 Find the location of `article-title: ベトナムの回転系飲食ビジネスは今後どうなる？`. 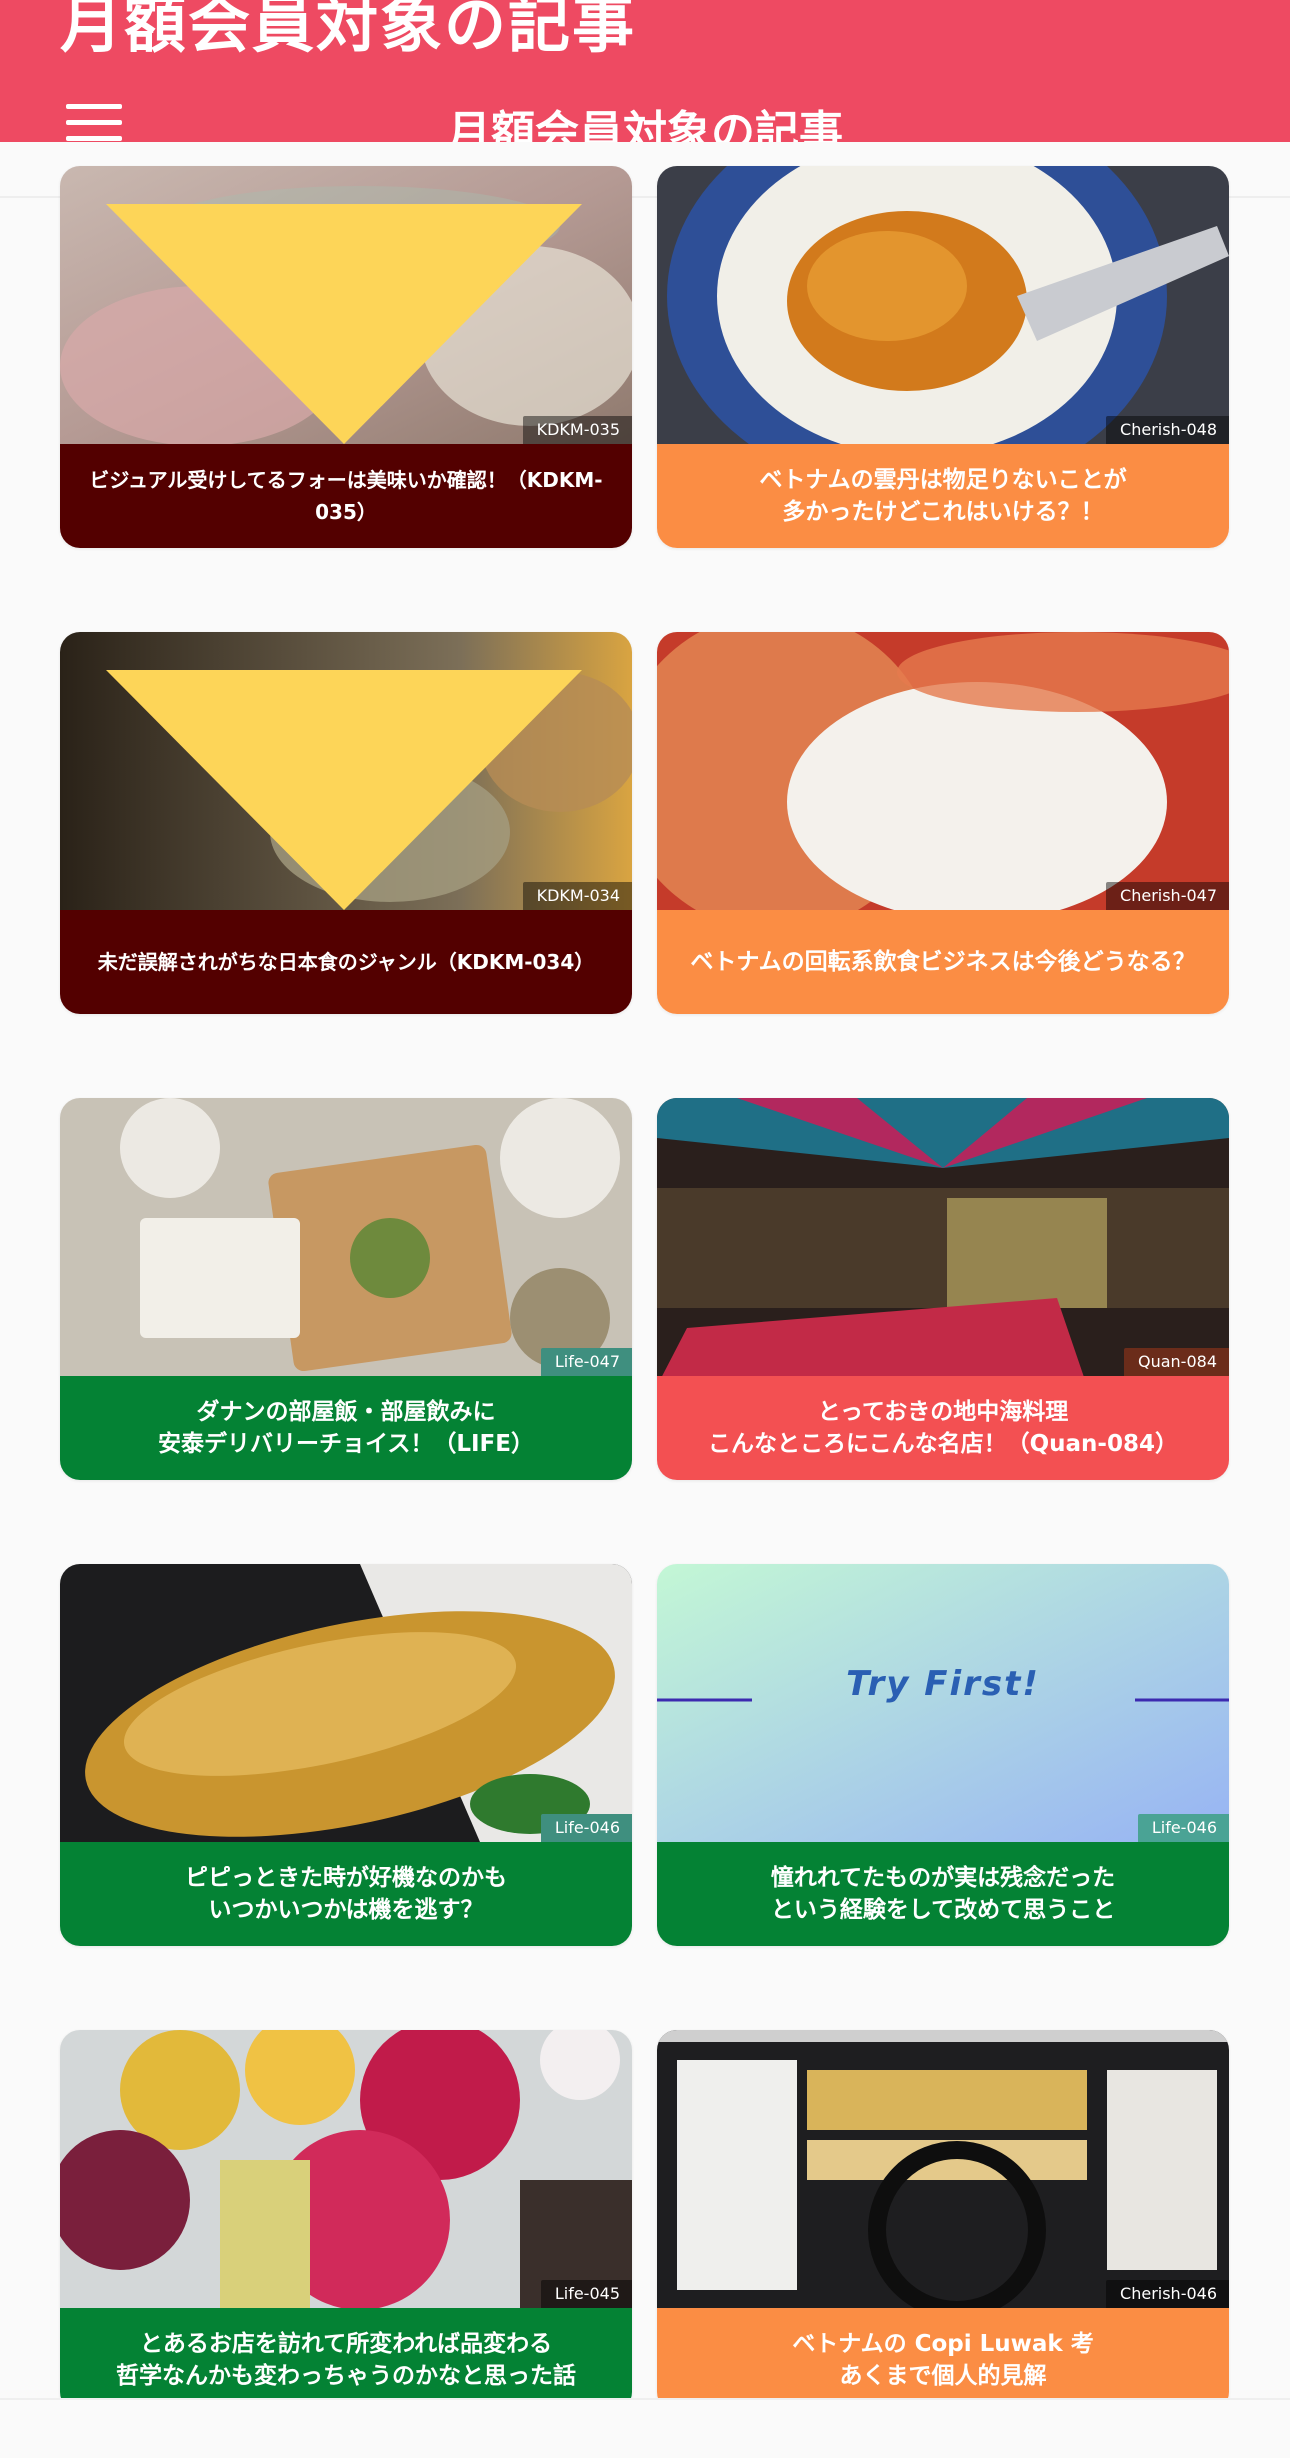

article-title: ベトナムの回転系飲食ビジネスは今後どうなる？ is located at coordinates (943, 962).